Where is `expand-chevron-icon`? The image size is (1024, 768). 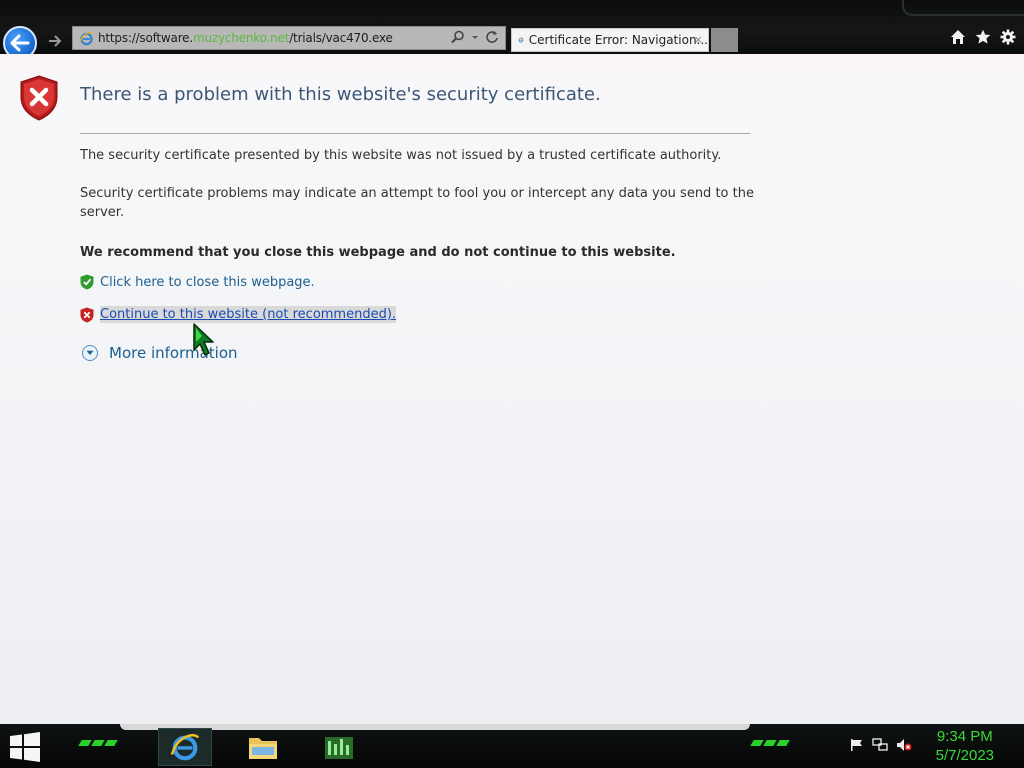
expand-chevron-icon is located at coordinates (90, 353).